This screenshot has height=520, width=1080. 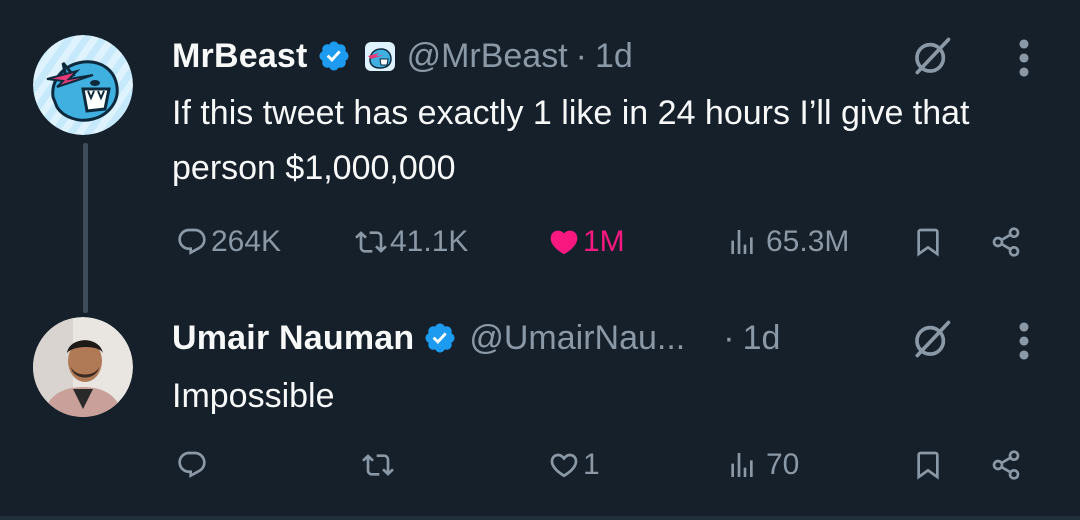 I want to click on tweet-header: Umair Nauman @UmairNau... · 1d, so click(x=476, y=338).